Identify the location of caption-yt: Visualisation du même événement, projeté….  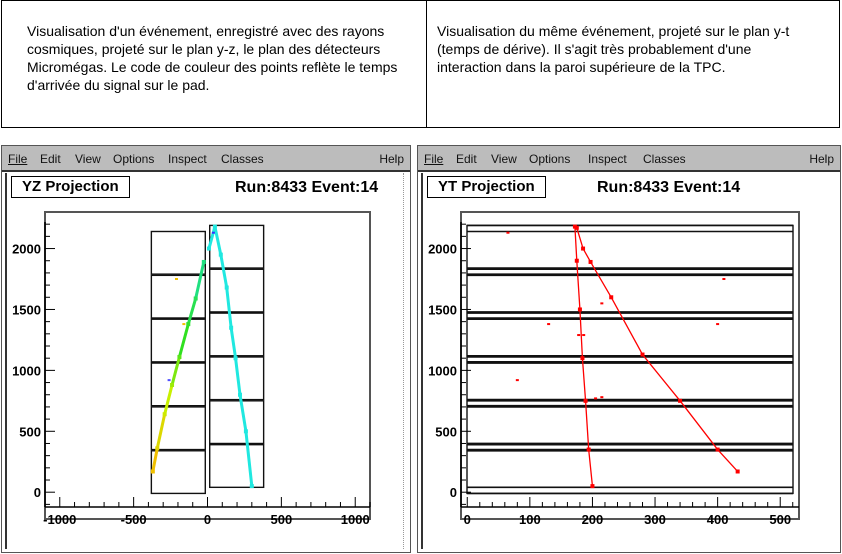
(613, 49).